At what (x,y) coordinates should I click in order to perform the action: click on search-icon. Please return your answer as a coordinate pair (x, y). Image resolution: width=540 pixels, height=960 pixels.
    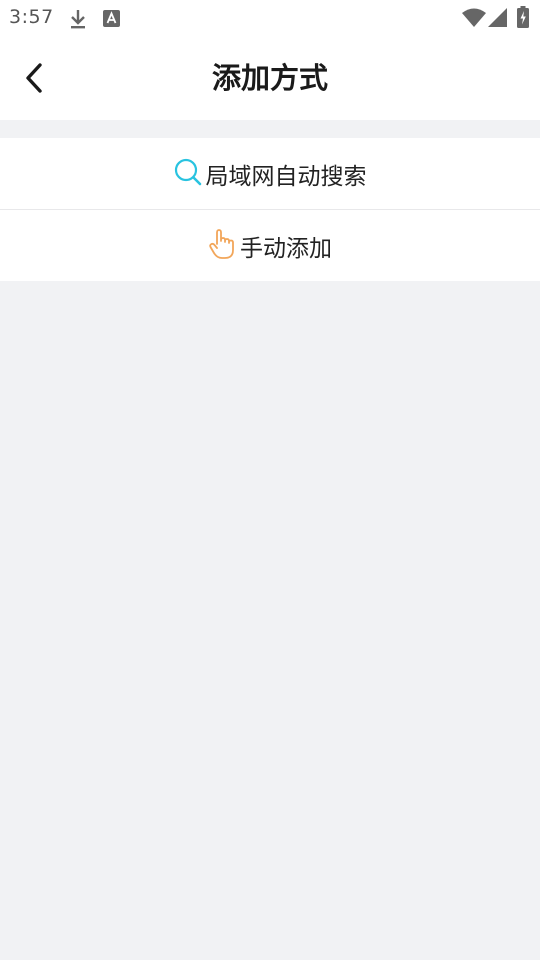
    Looking at the image, I should click on (188, 174).